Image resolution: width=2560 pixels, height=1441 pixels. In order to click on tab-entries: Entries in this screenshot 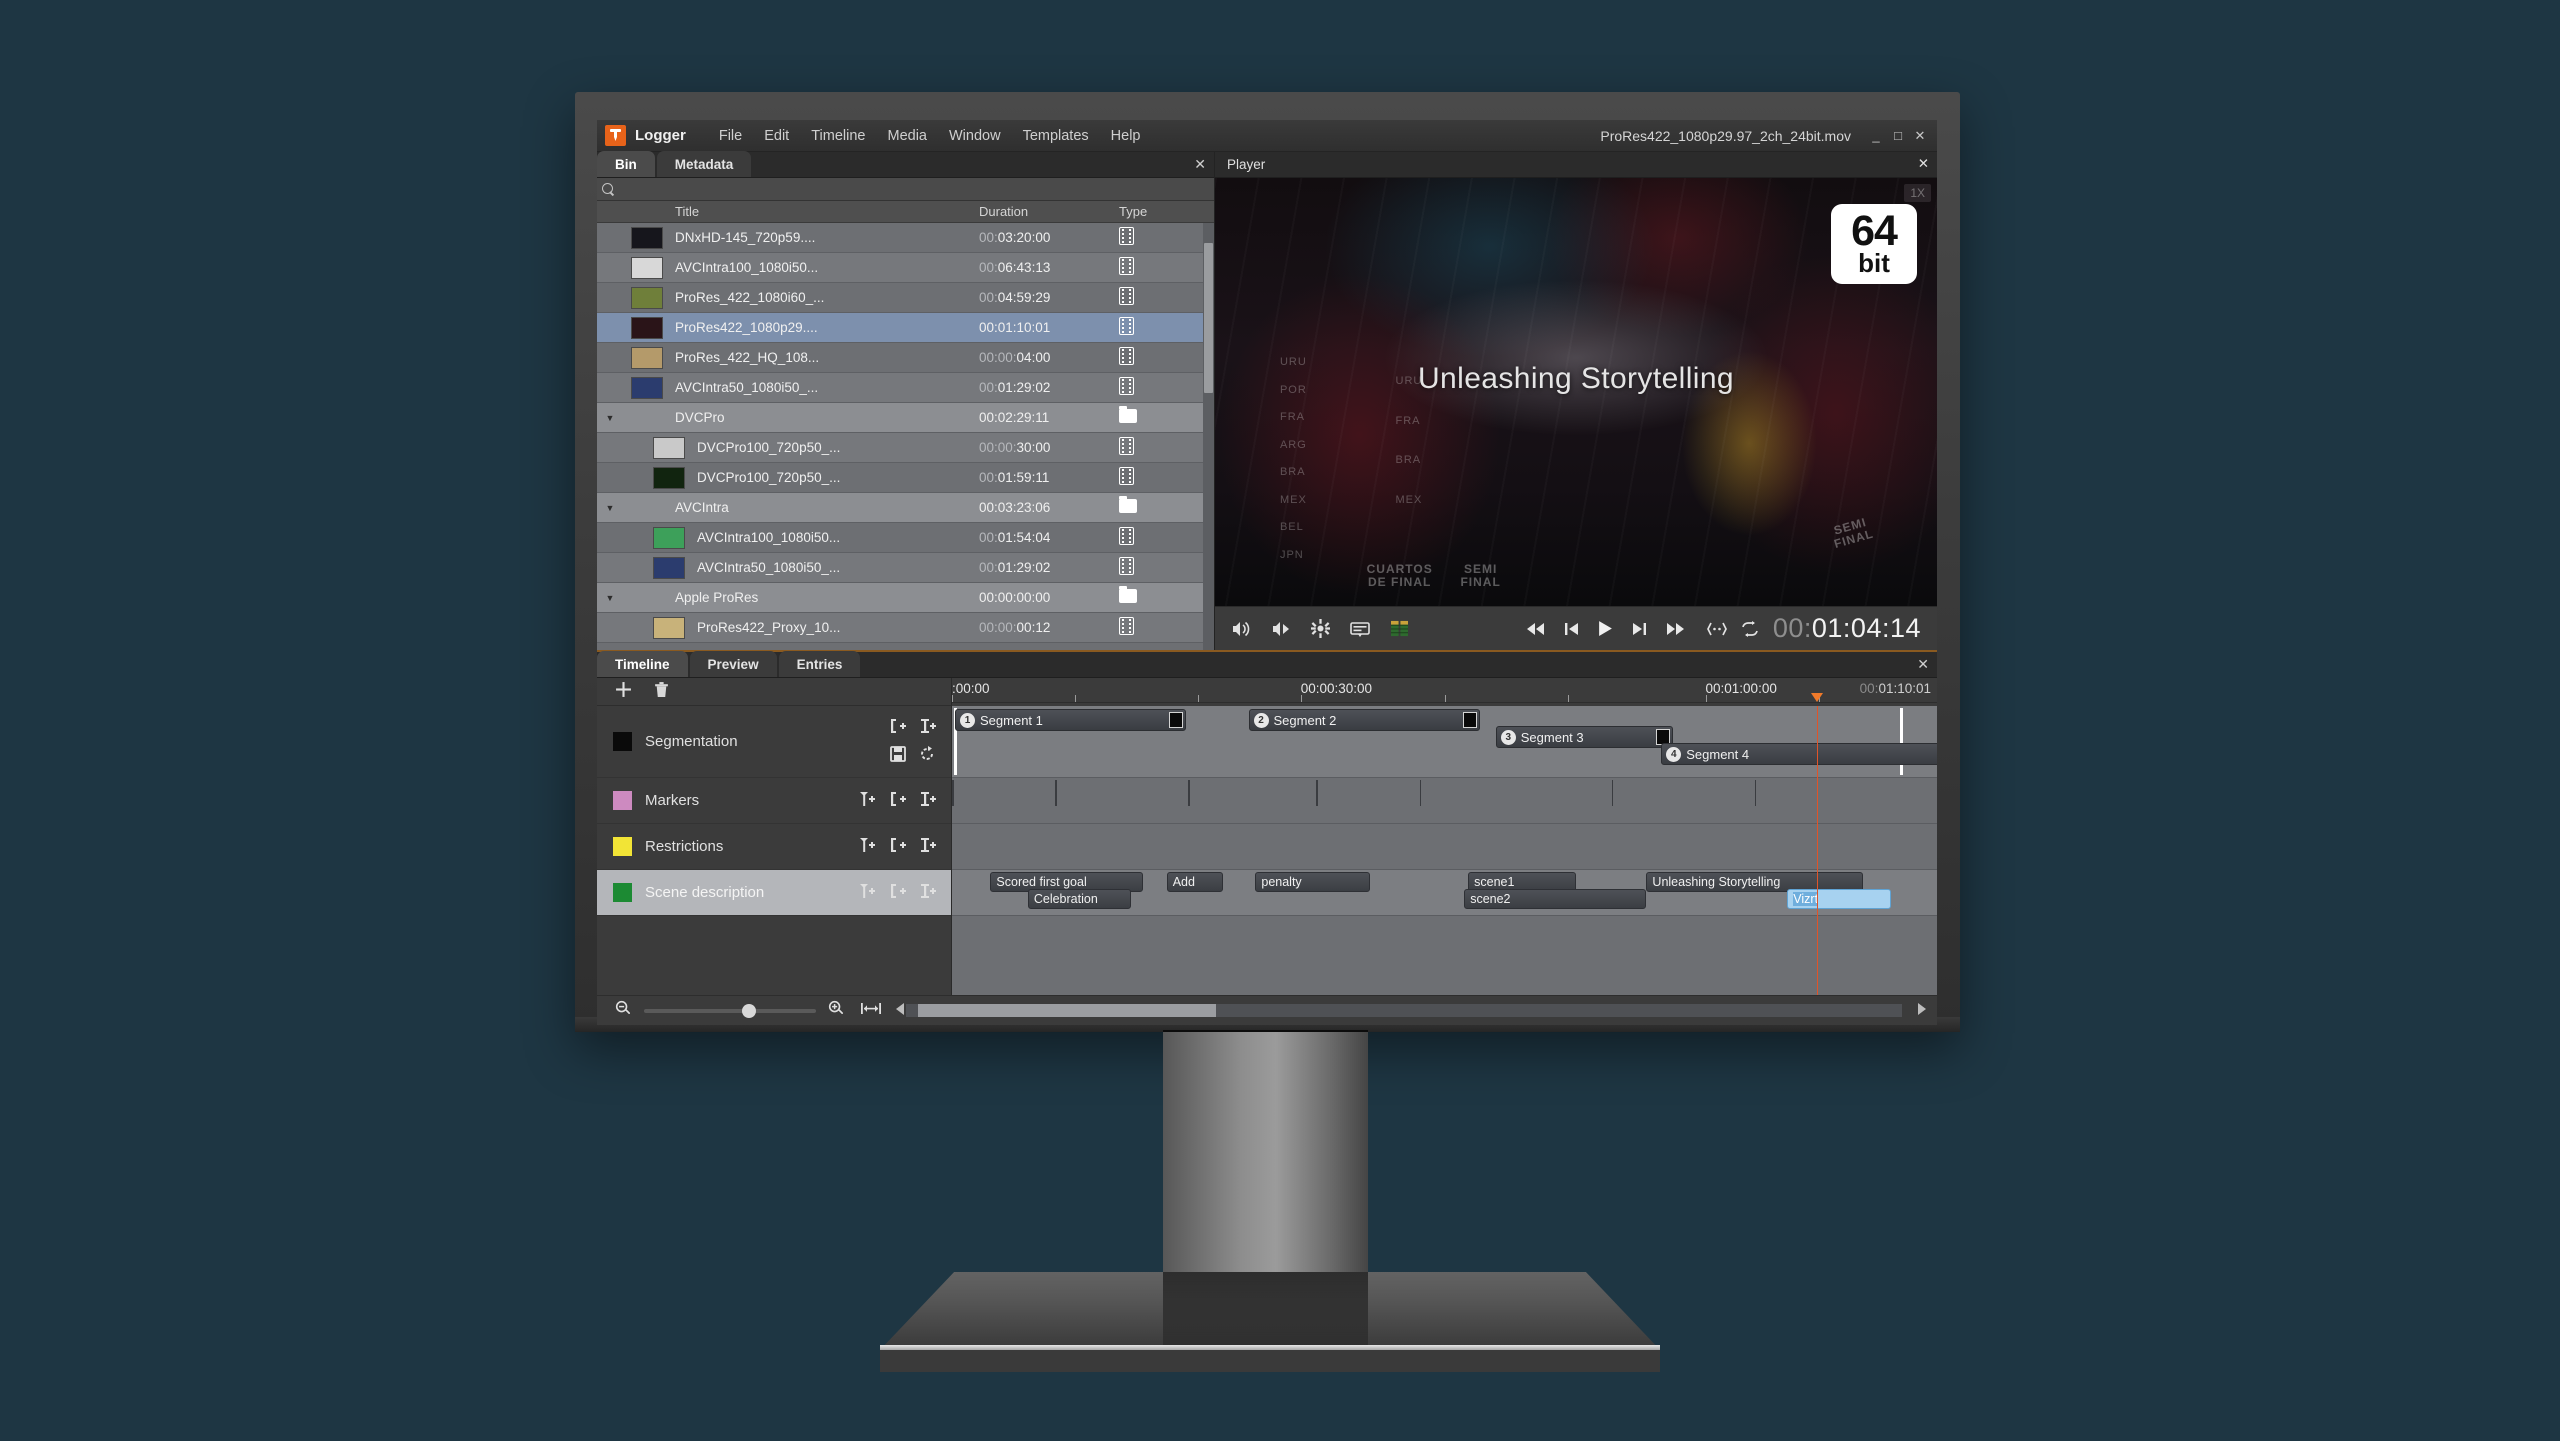, I will do `click(819, 664)`.